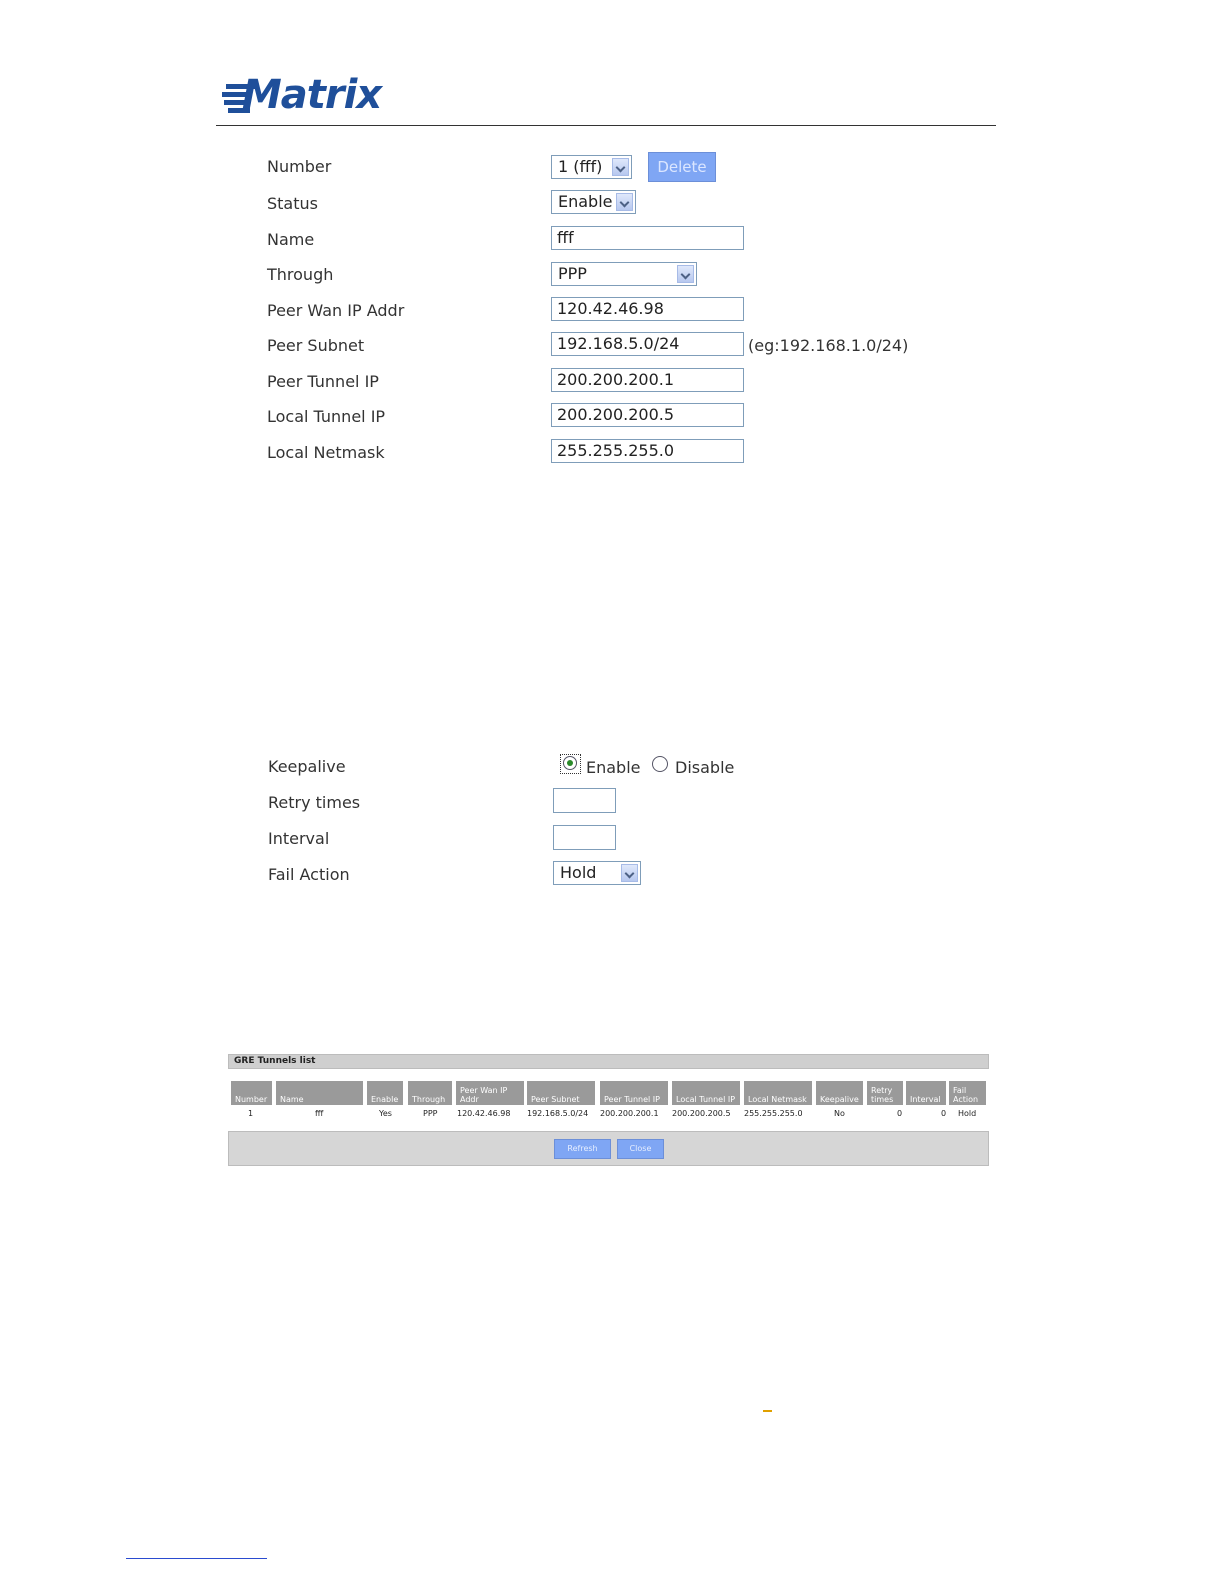 This screenshot has height=1584, width=1224. I want to click on table-cell: 120.42.46.98, so click(484, 1113).